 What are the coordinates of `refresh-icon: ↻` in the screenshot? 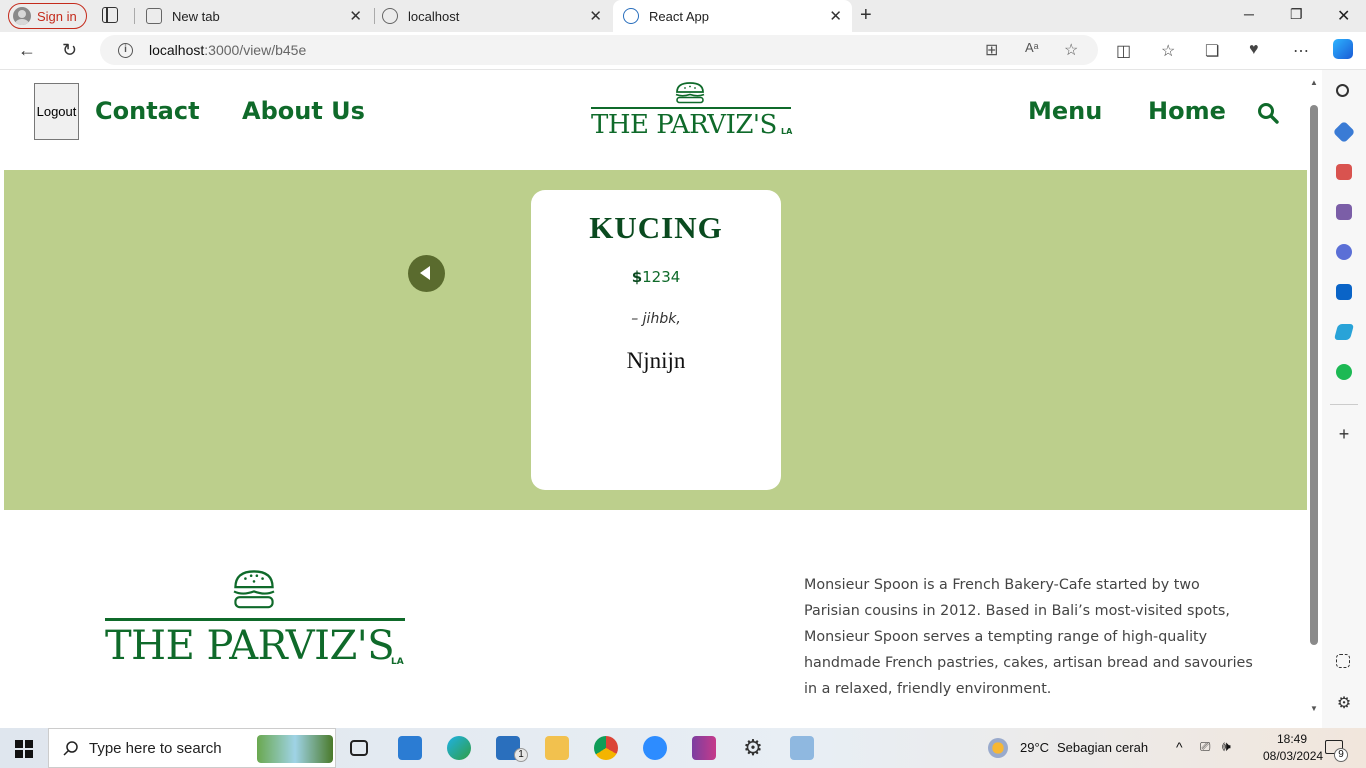 It's located at (69, 50).